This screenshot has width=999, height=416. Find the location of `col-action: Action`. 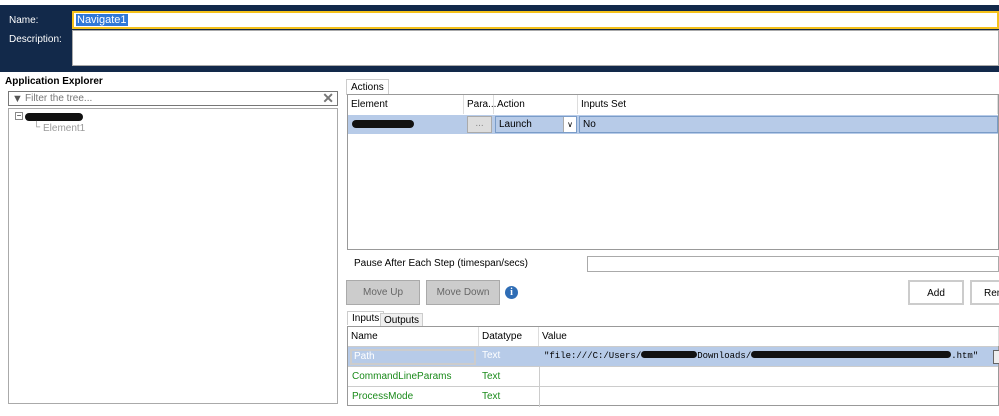

col-action: Action is located at coordinates (536, 104).